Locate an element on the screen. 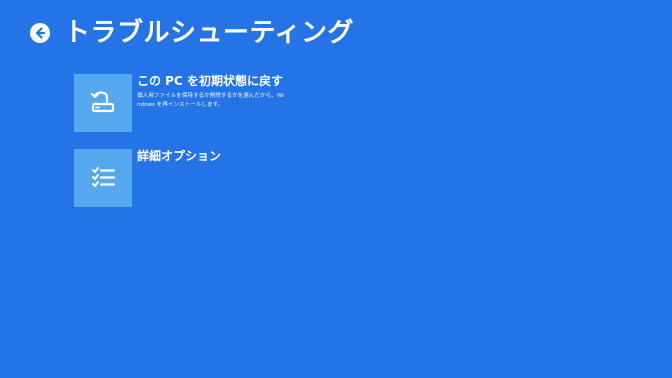 The height and width of the screenshot is (378, 672). back-button is located at coordinates (40, 33).